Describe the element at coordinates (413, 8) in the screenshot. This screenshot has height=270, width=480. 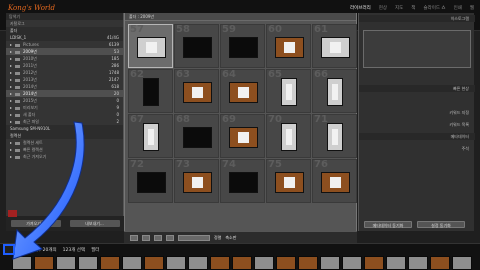
I see `module-book: 책` at that location.